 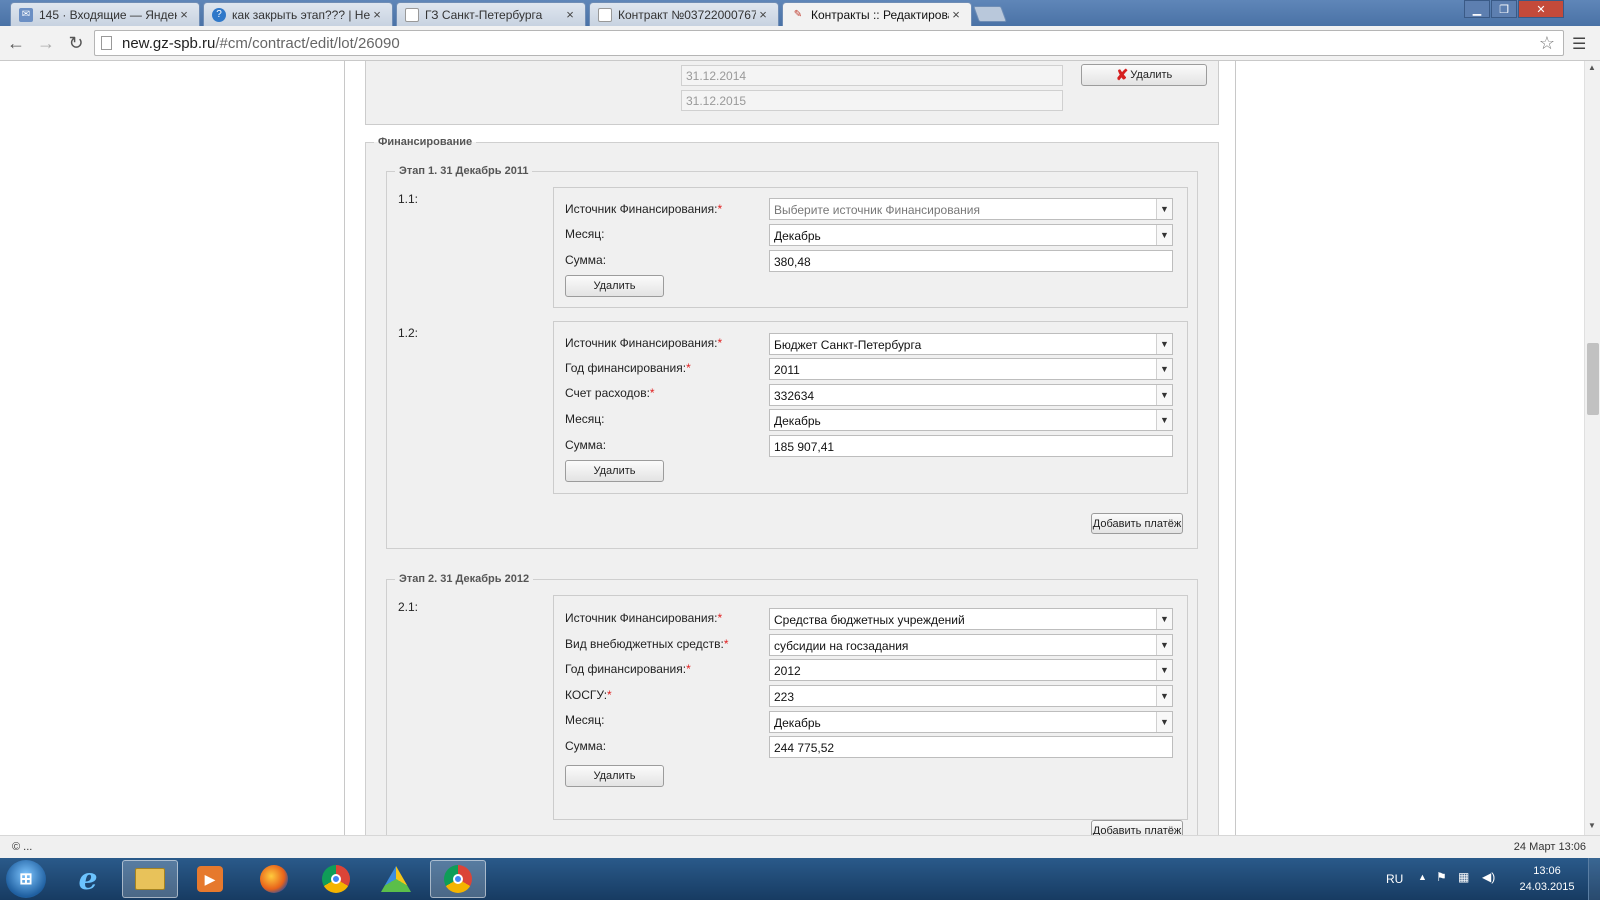 I want to click on url-host: new.gz-spb.ru, so click(x=169, y=43).